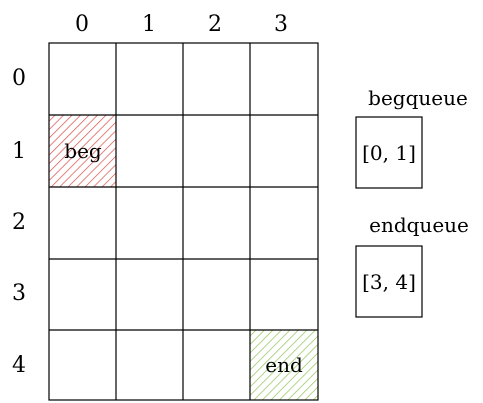  What do you see at coordinates (418, 98) in the screenshot?
I see `begqueue-title: begqueue` at bounding box center [418, 98].